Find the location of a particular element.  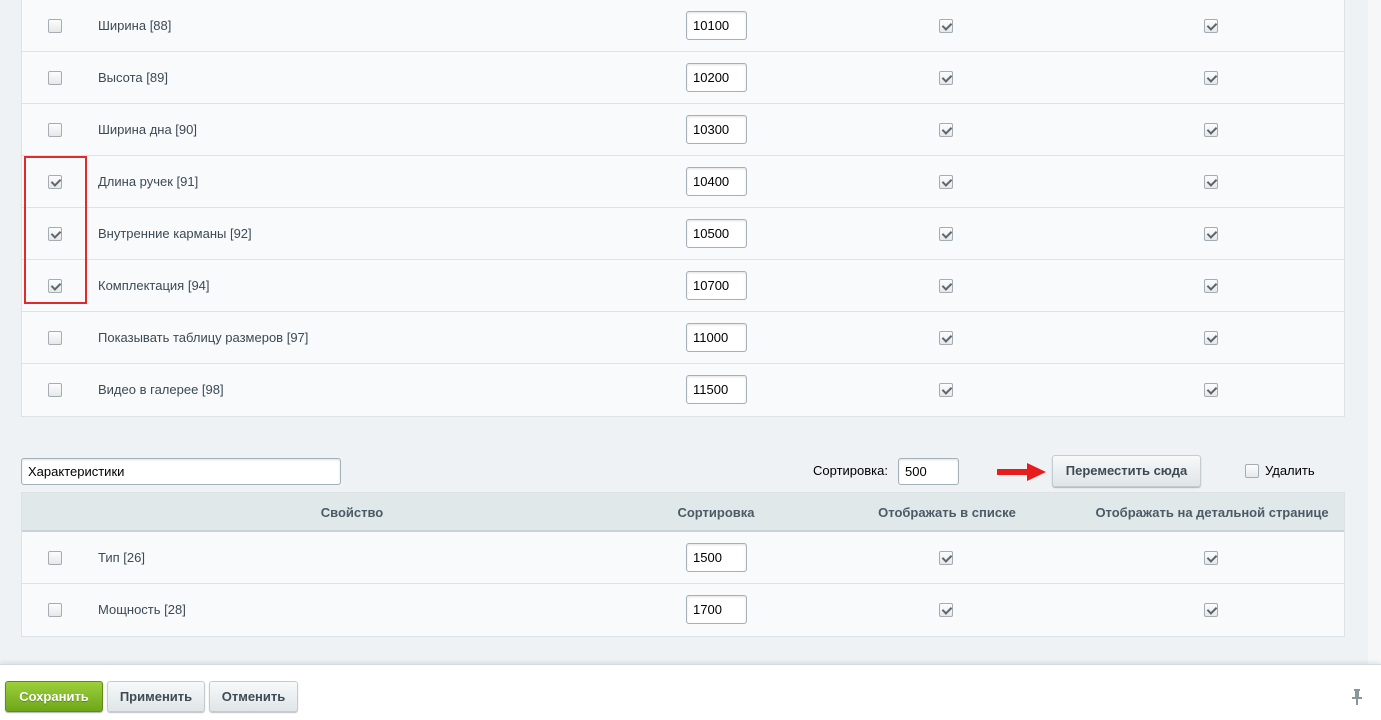

sort-input: 1500 is located at coordinates (716, 557).